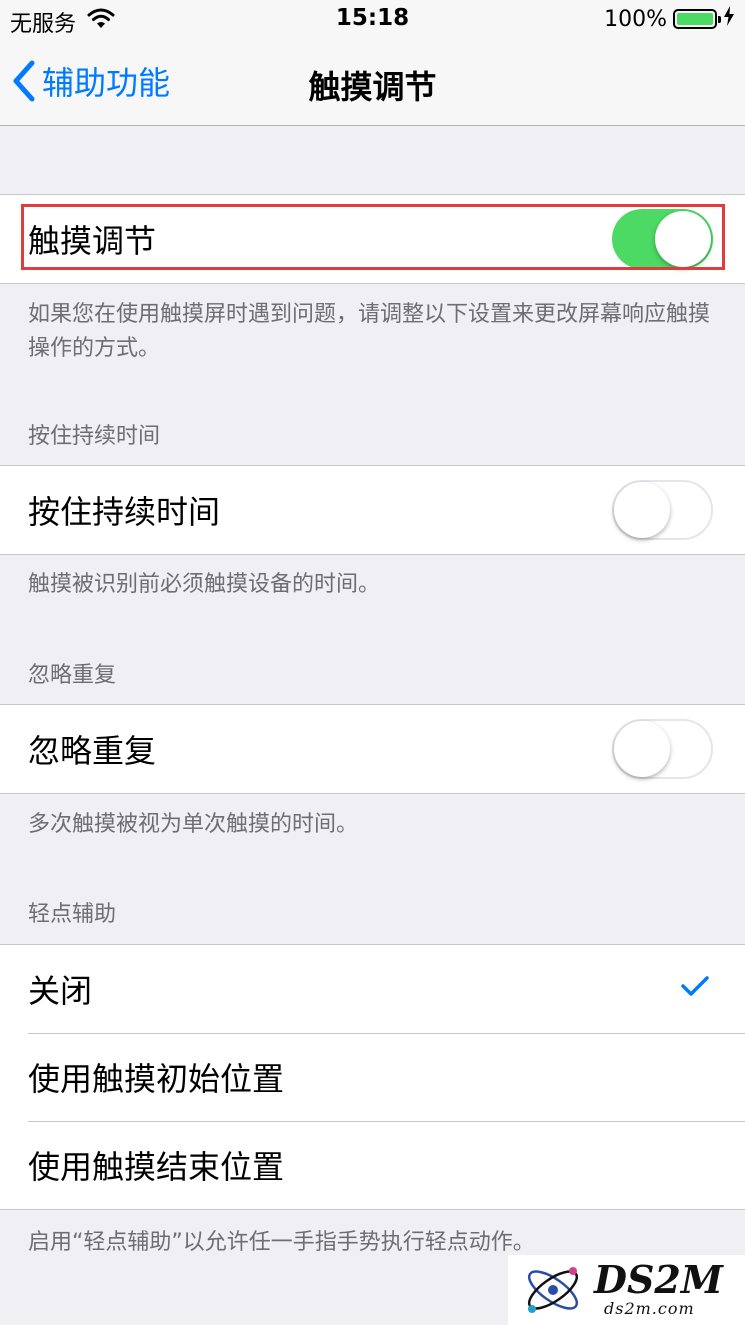 The width and height of the screenshot is (745, 1325). I want to click on option-label: 关闭, so click(60, 991).